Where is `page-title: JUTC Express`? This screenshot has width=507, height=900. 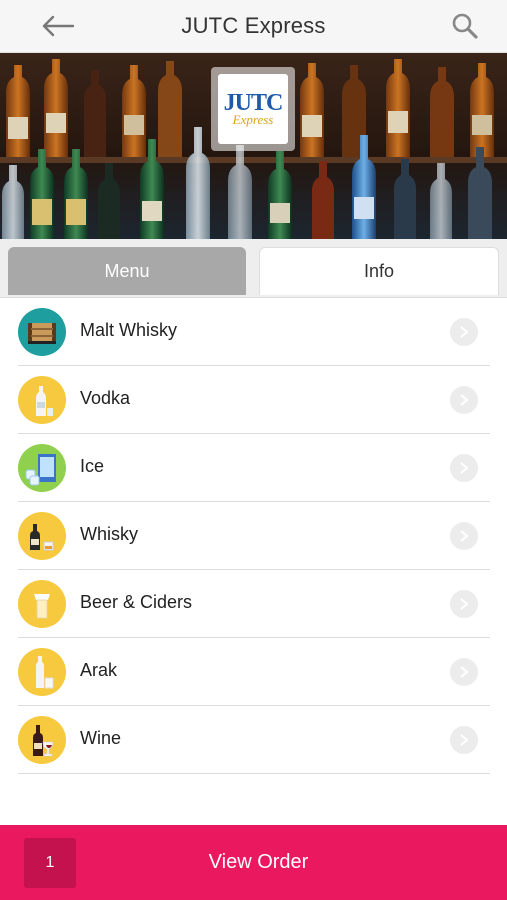
page-title: JUTC Express is located at coordinates (253, 25).